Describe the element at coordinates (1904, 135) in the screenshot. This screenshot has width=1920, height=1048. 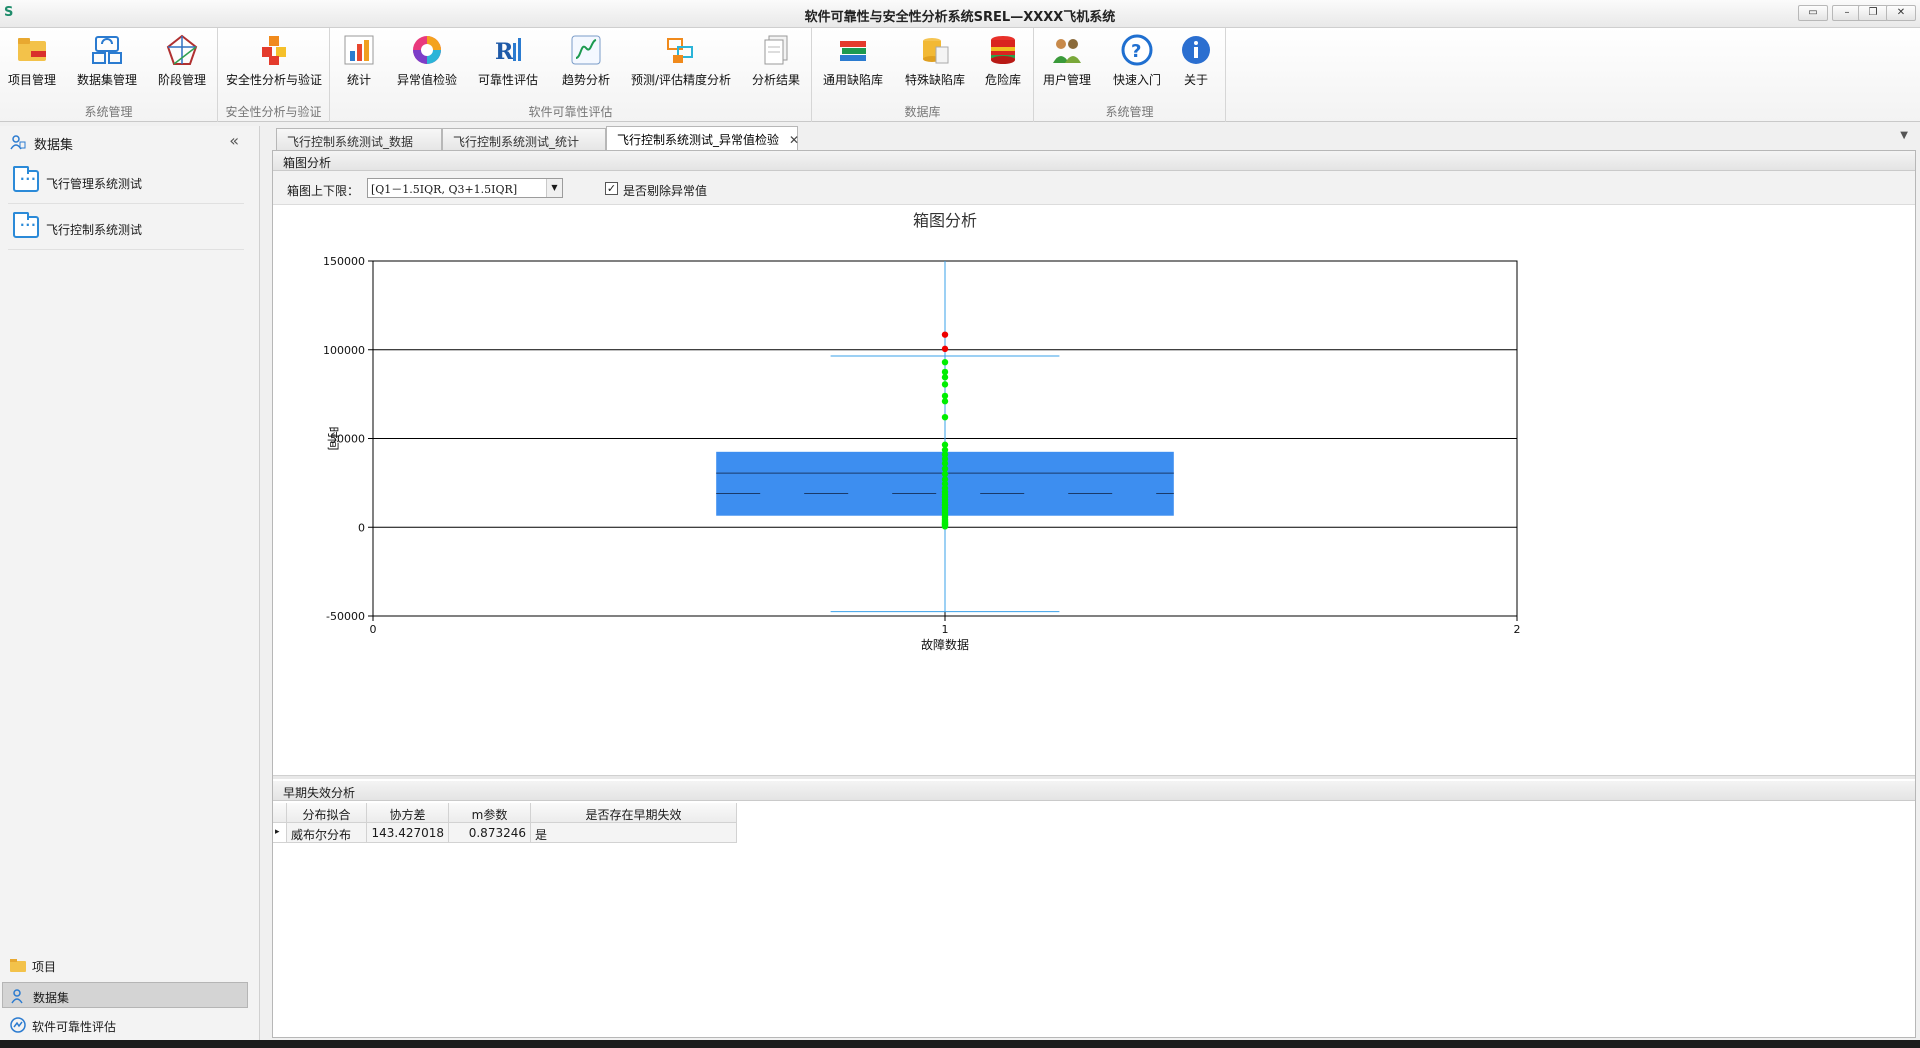
I see `tab-list-dropdown: ▼` at that location.